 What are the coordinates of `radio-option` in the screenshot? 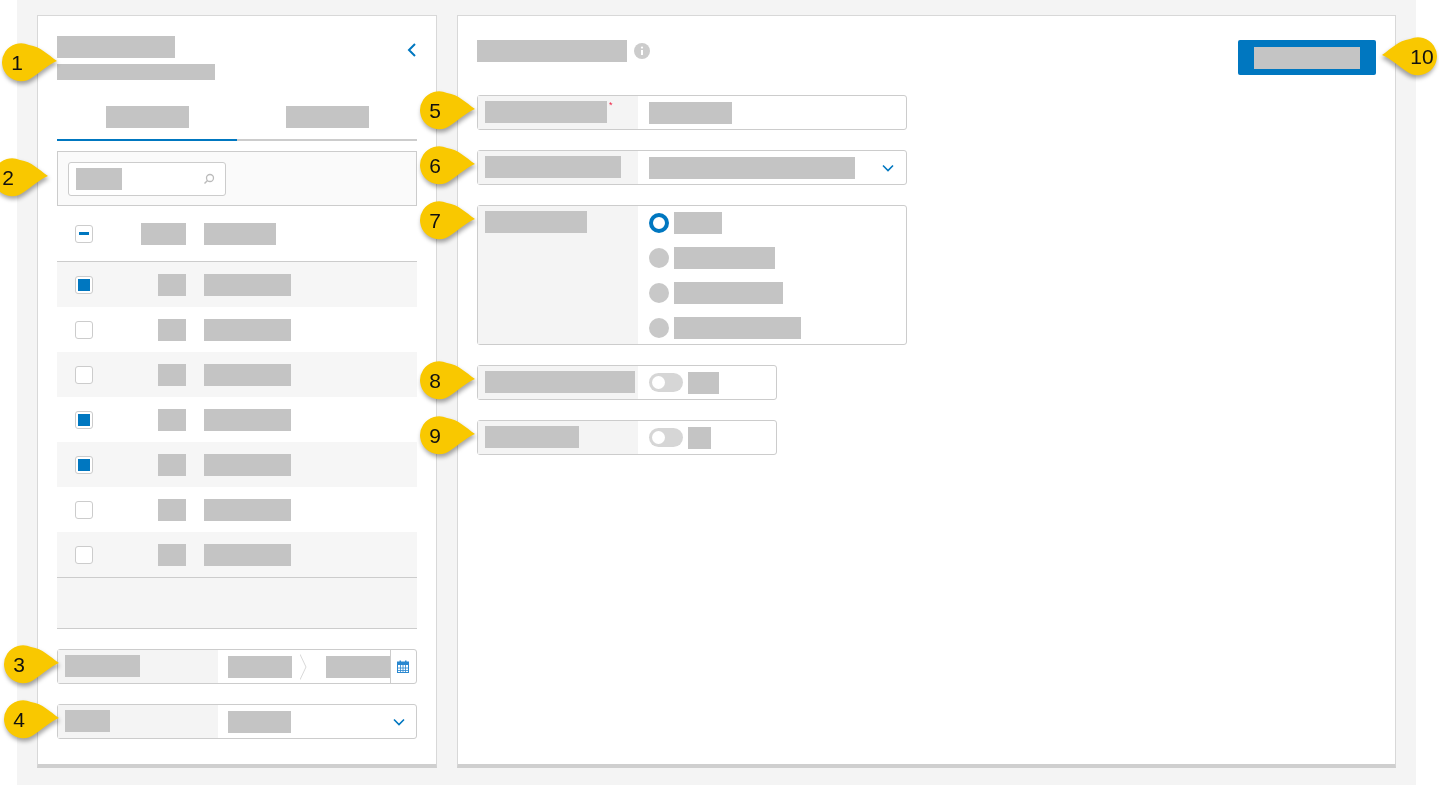 It's located at (725, 328).